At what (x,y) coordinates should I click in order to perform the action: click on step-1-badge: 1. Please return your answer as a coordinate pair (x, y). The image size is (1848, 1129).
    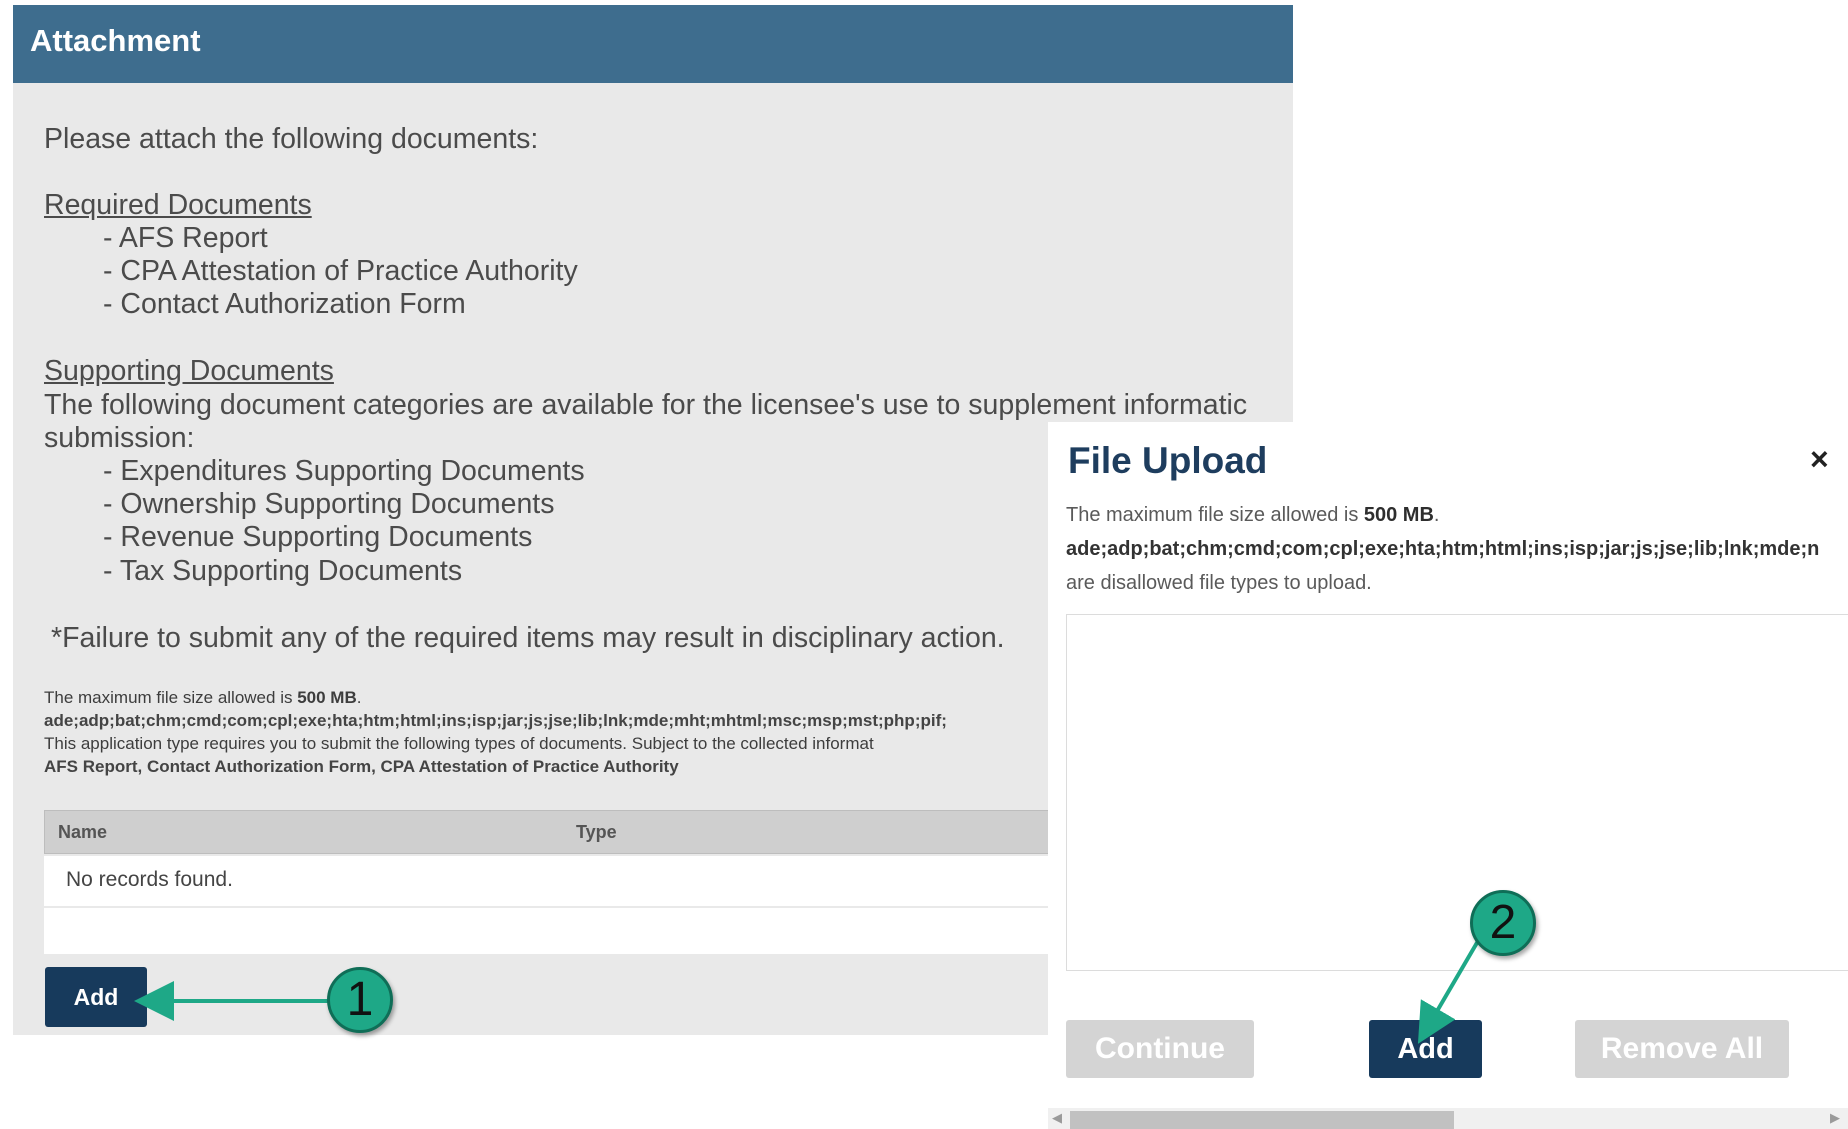
    Looking at the image, I should click on (360, 1000).